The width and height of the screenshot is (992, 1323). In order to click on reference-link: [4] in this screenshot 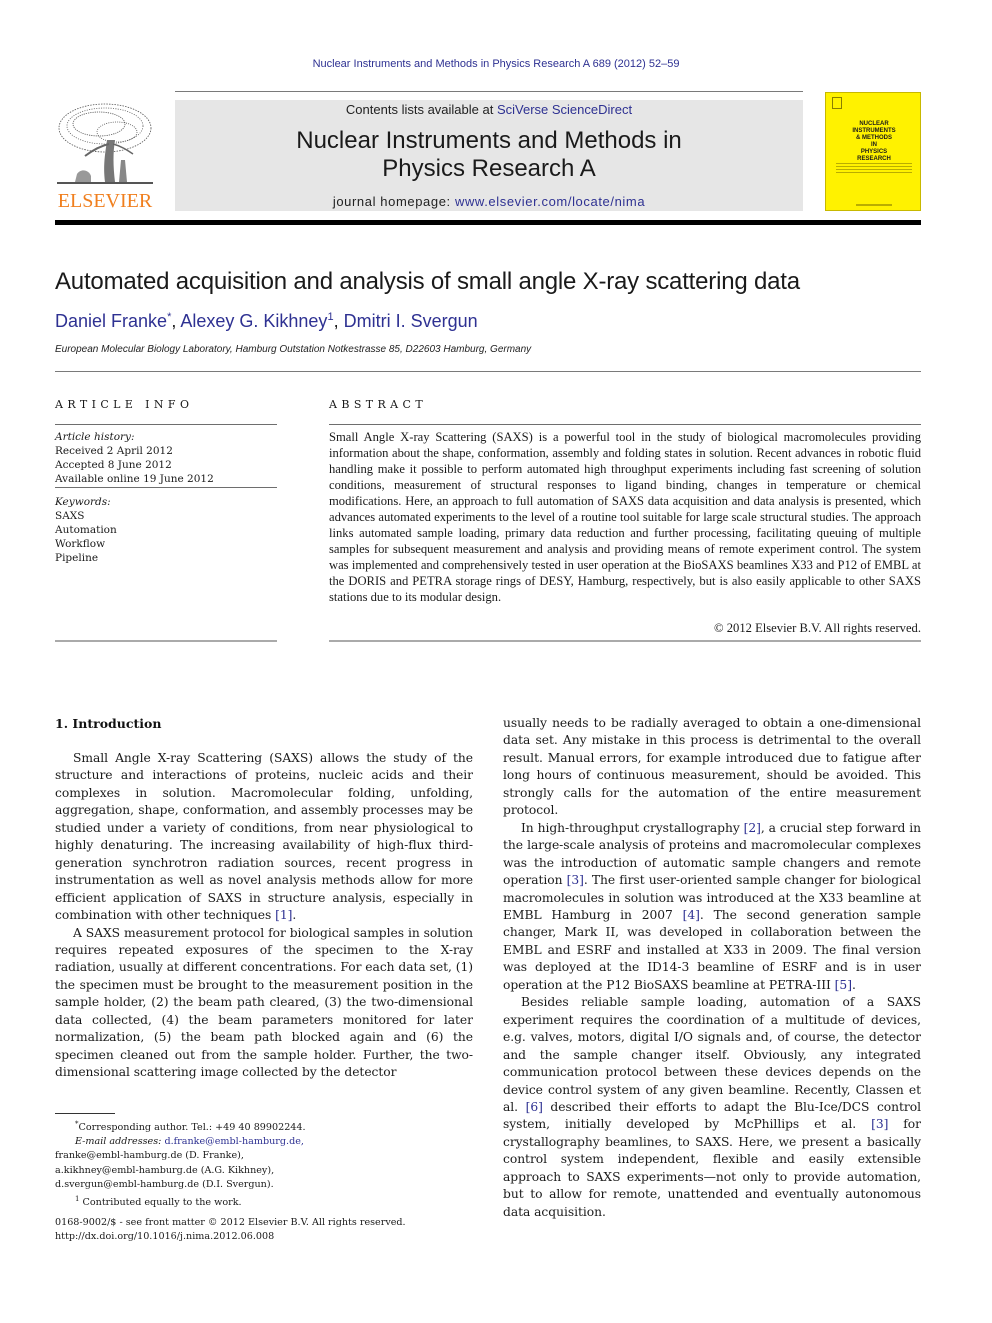, I will do `click(691, 915)`.